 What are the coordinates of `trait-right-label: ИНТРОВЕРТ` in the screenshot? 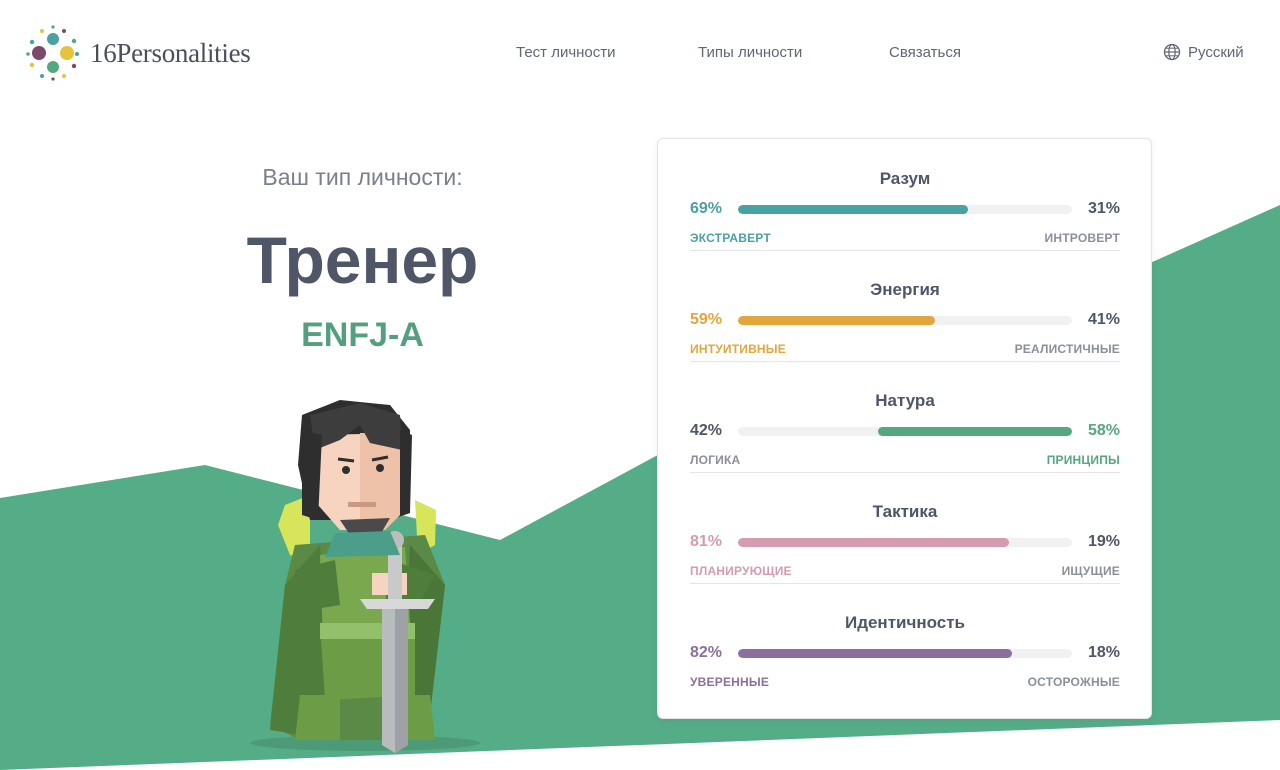 It's located at (1082, 238).